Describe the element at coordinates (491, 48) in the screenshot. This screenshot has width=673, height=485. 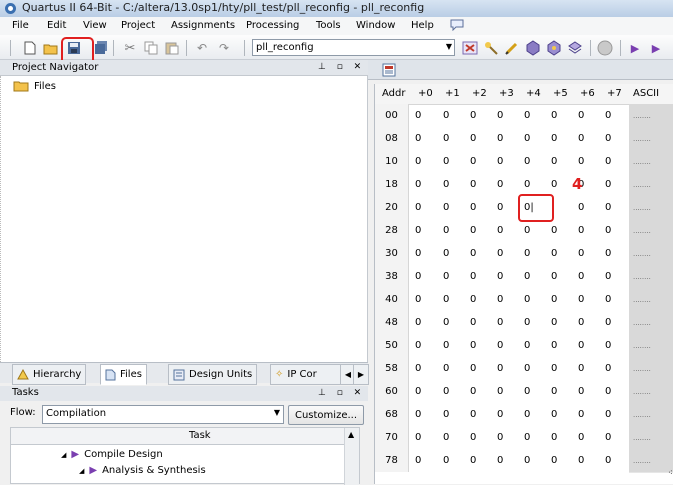
I see `pin-planner-icon` at that location.